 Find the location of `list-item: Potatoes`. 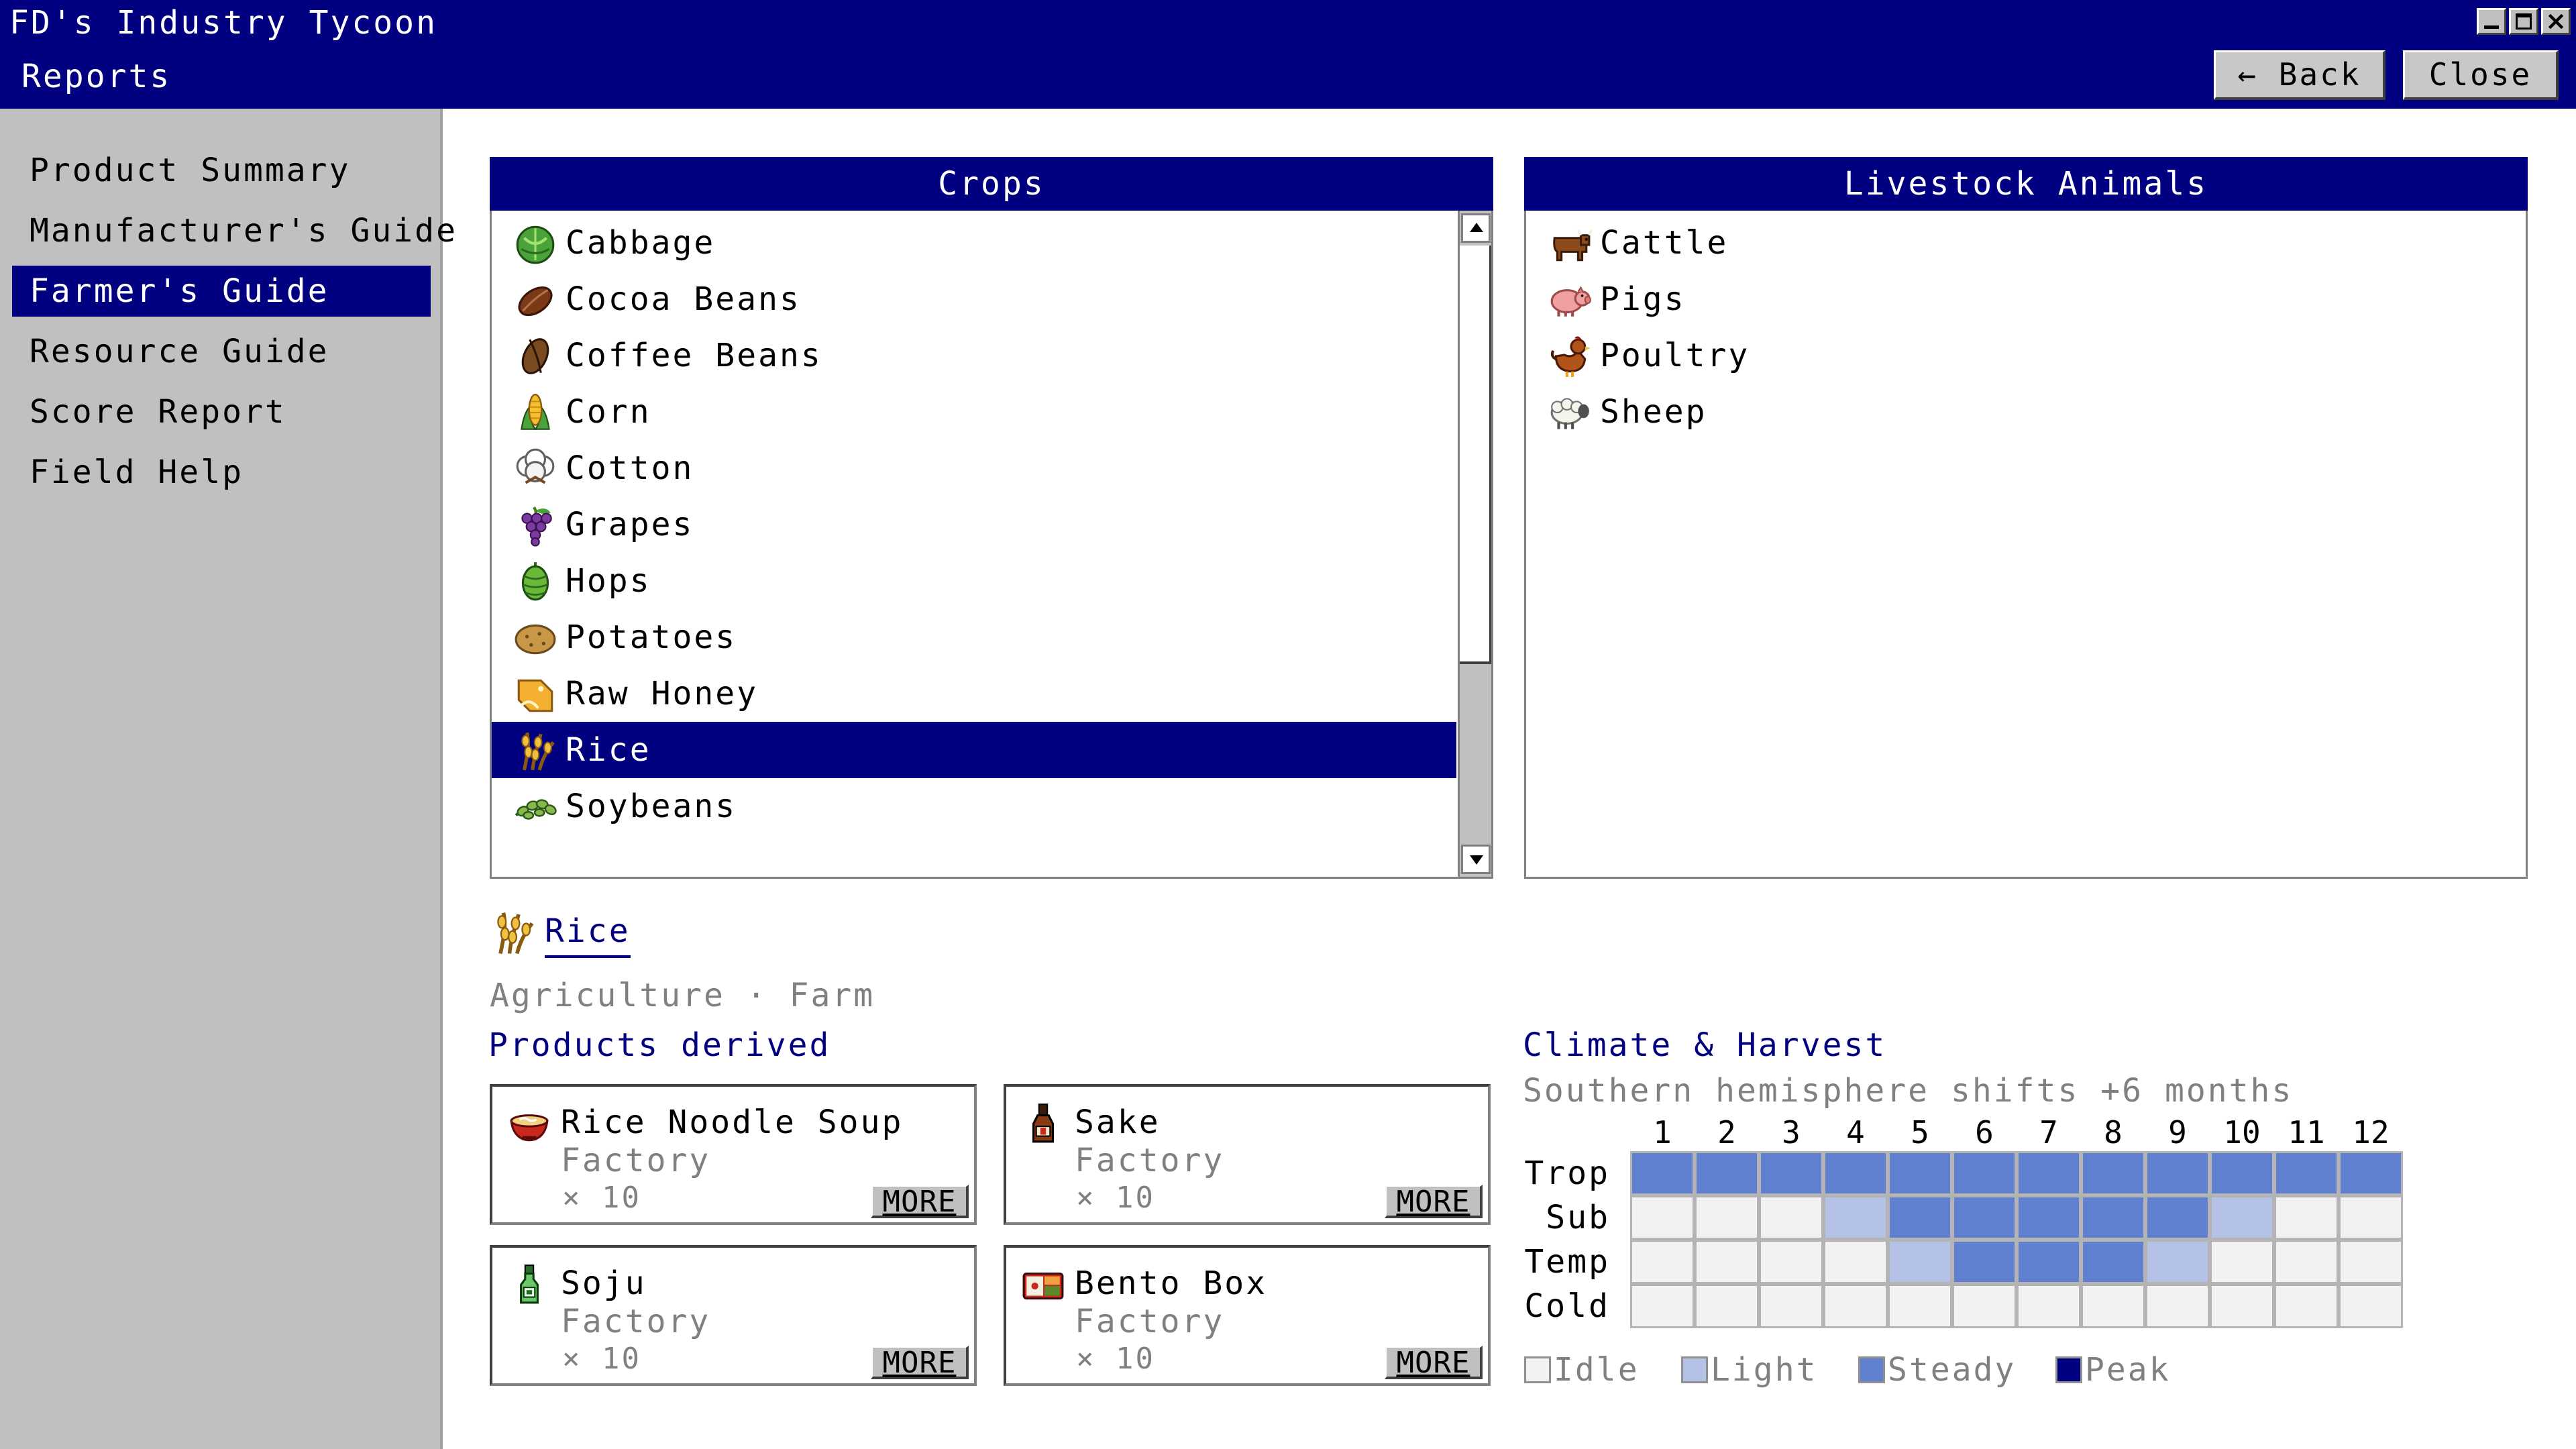

list-item: Potatoes is located at coordinates (974, 637).